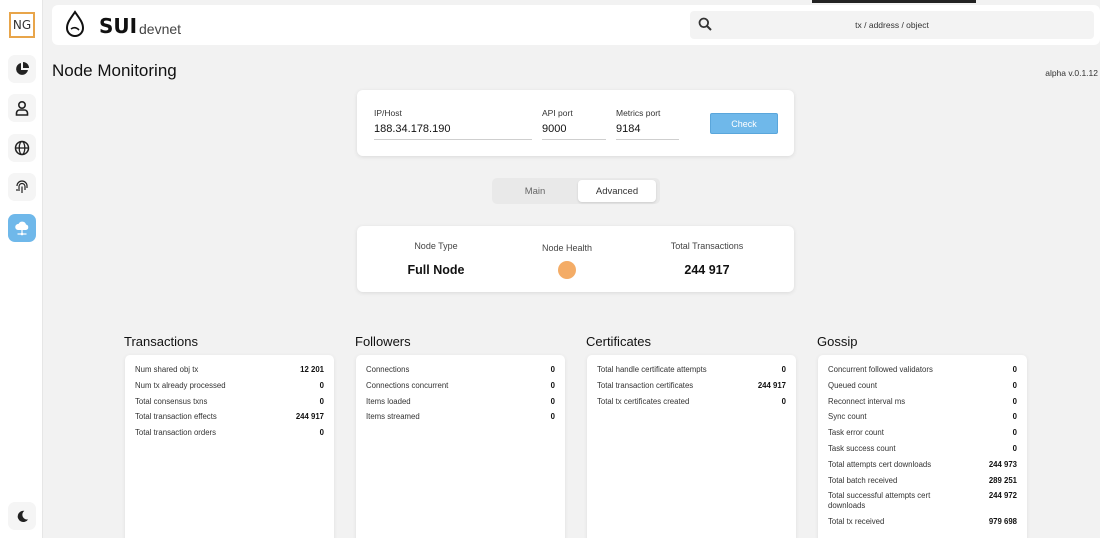 This screenshot has height=538, width=1100. I want to click on host-label: IP/Host, so click(388, 113).